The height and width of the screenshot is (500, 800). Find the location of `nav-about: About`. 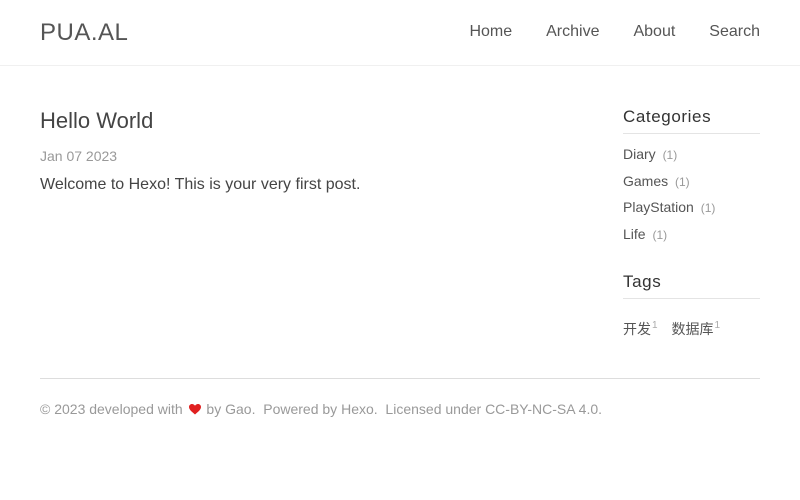

nav-about: About is located at coordinates (654, 32).